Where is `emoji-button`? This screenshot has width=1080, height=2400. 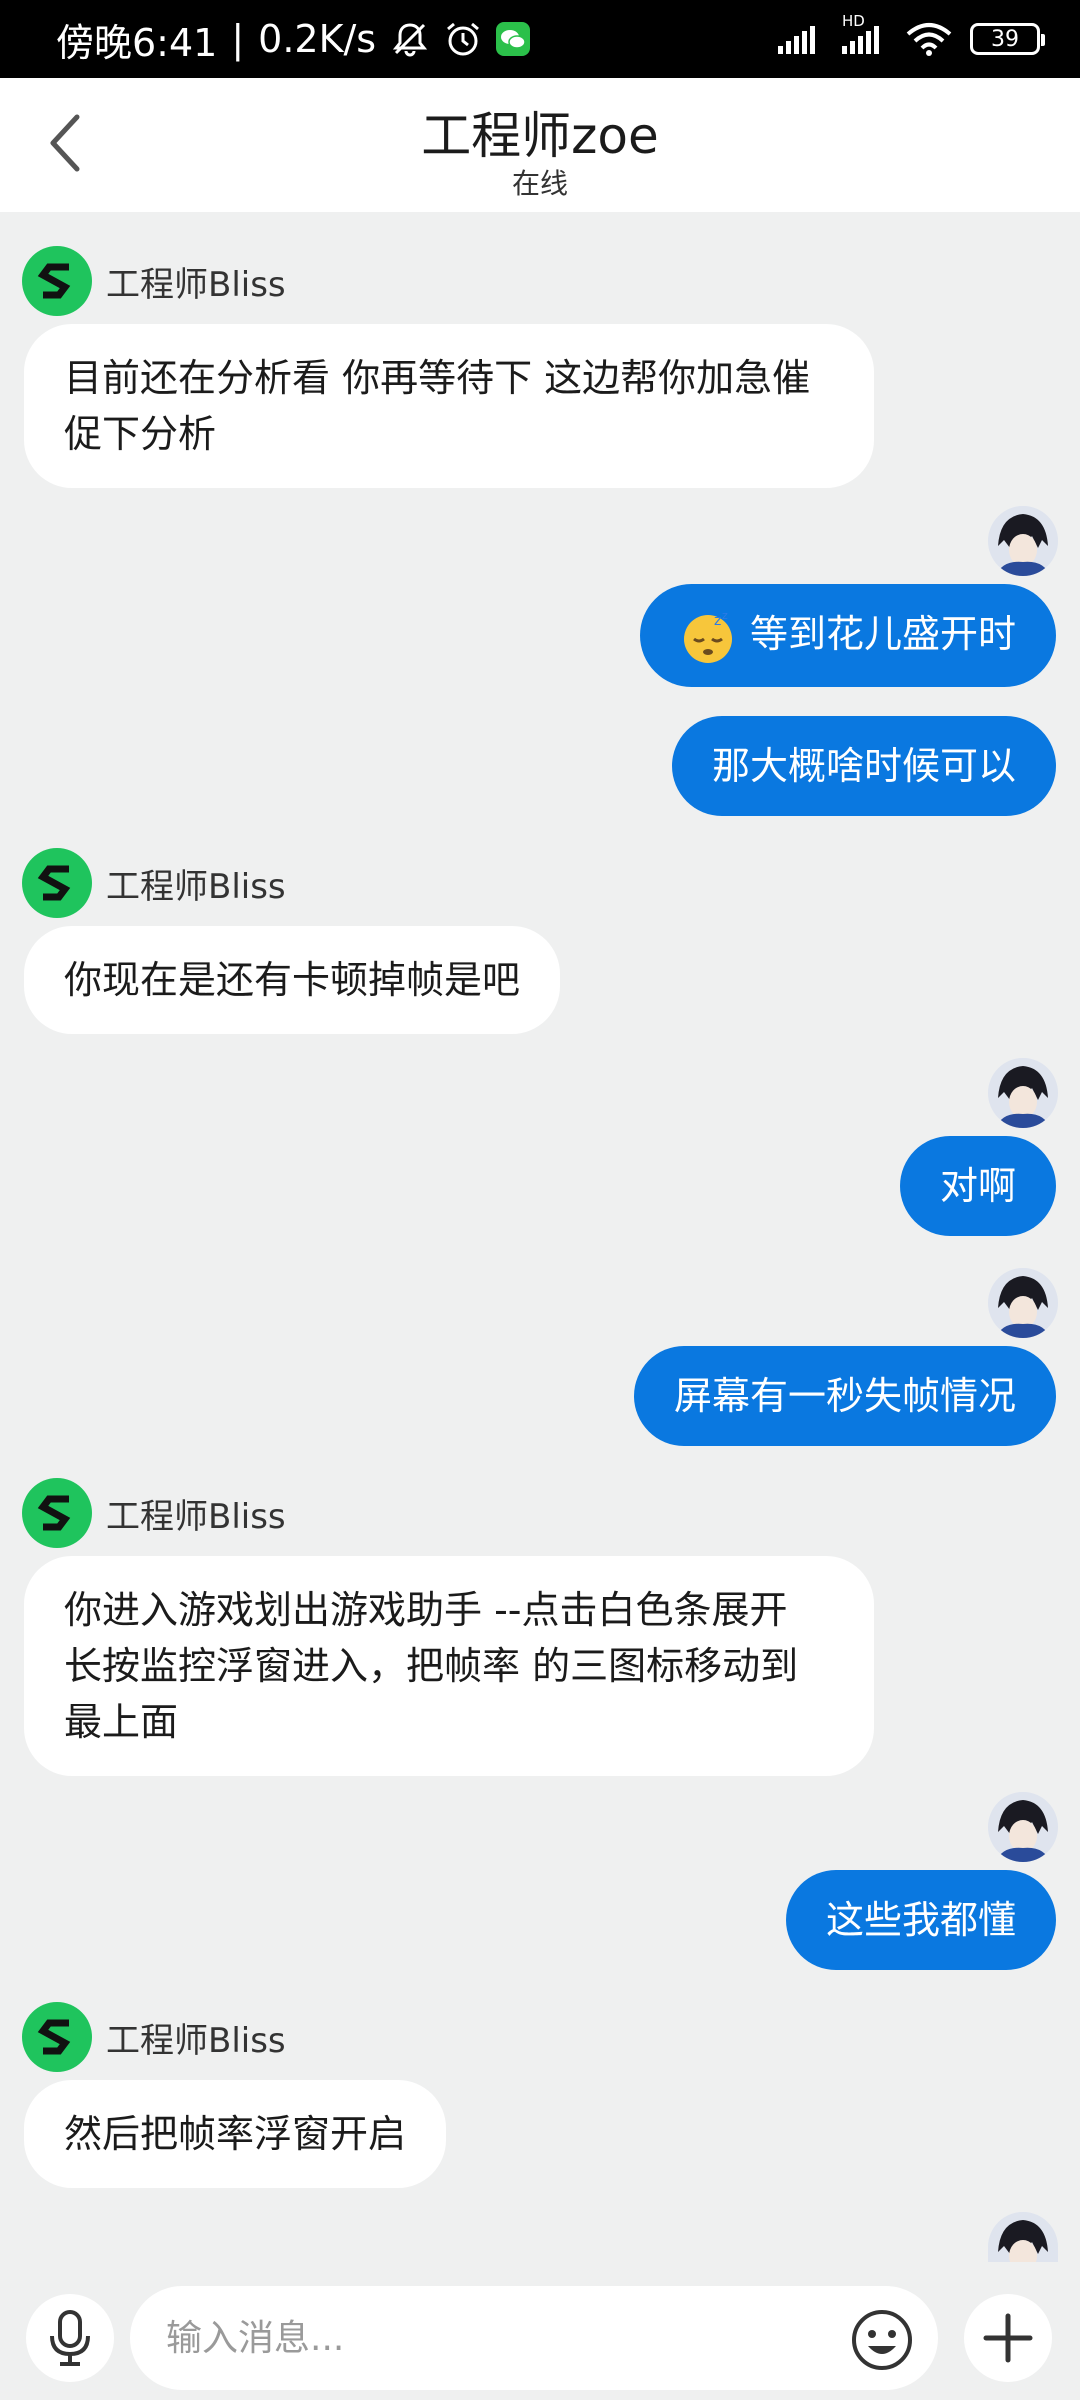
emoji-button is located at coordinates (882, 2340).